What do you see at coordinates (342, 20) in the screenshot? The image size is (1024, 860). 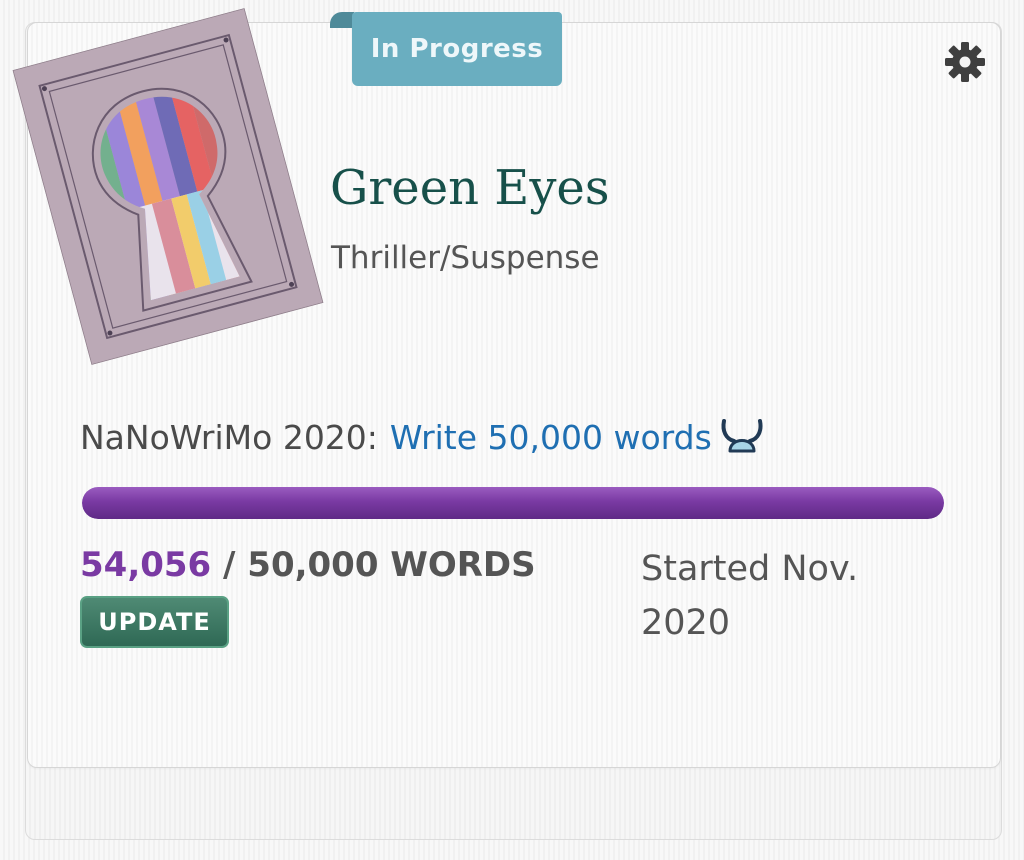 I see `status-tab-fold` at bounding box center [342, 20].